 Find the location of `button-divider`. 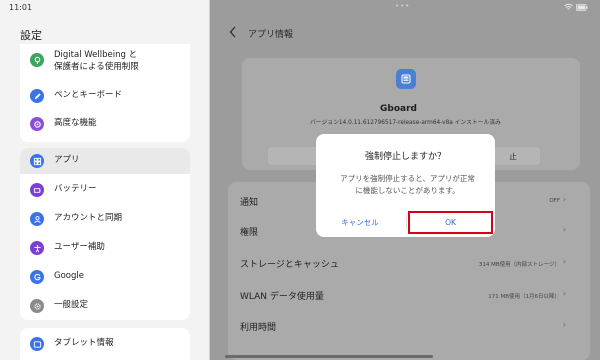

button-divider is located at coordinates (406, 222).